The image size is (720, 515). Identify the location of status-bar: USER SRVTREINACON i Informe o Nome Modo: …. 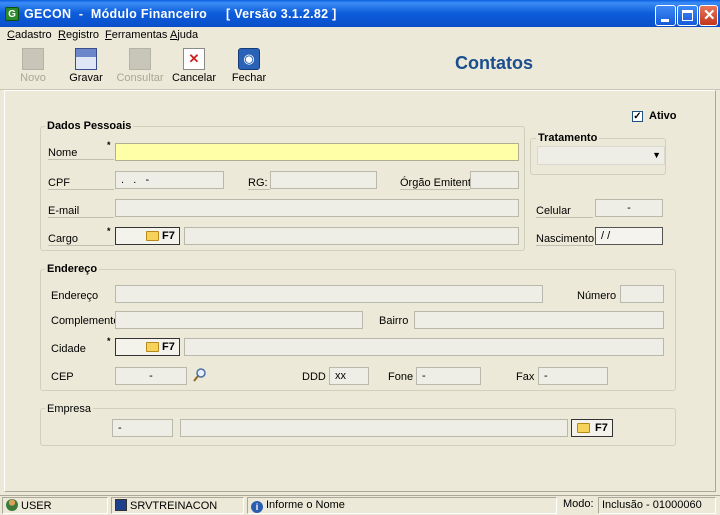
(360, 505).